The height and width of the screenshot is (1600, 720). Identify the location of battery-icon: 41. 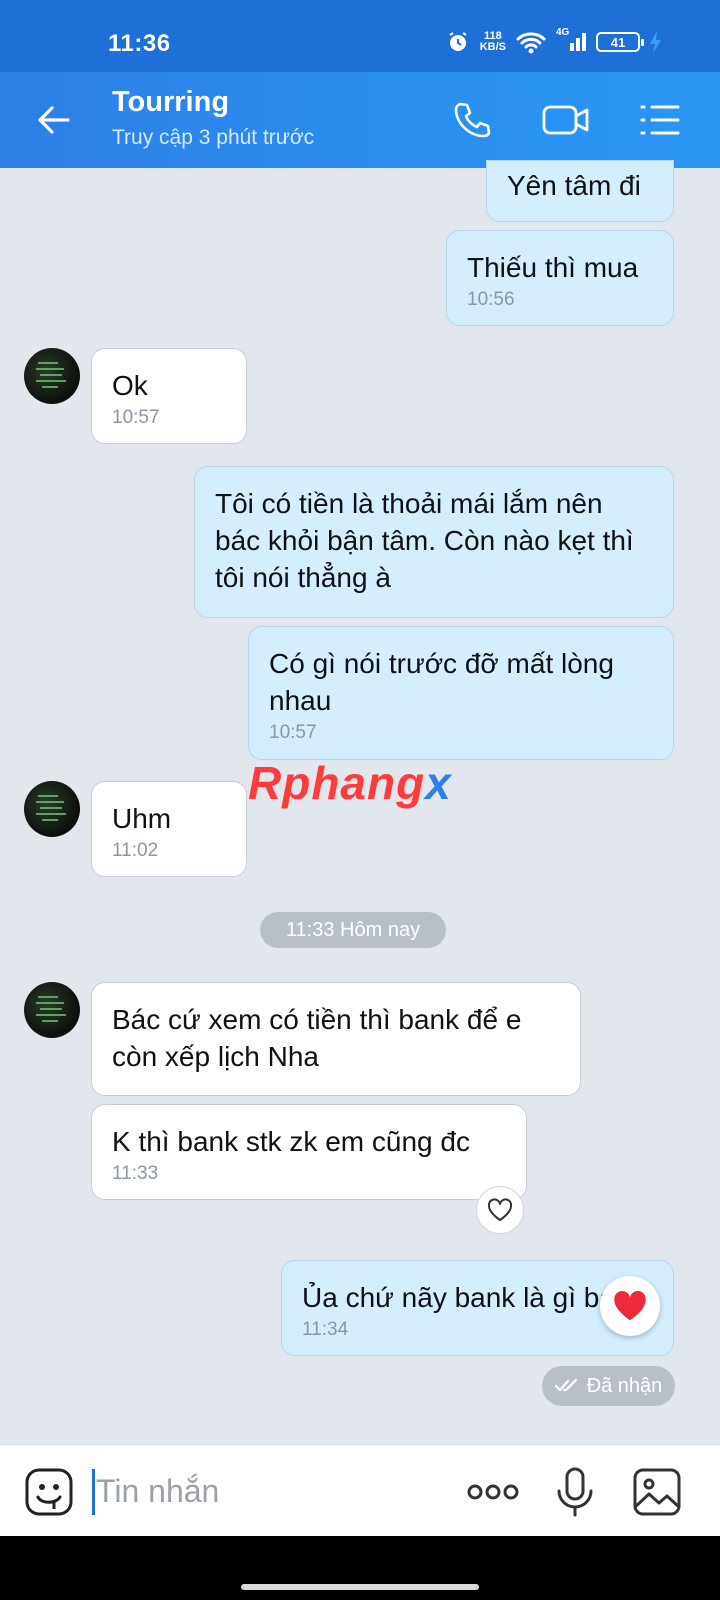
(620, 42).